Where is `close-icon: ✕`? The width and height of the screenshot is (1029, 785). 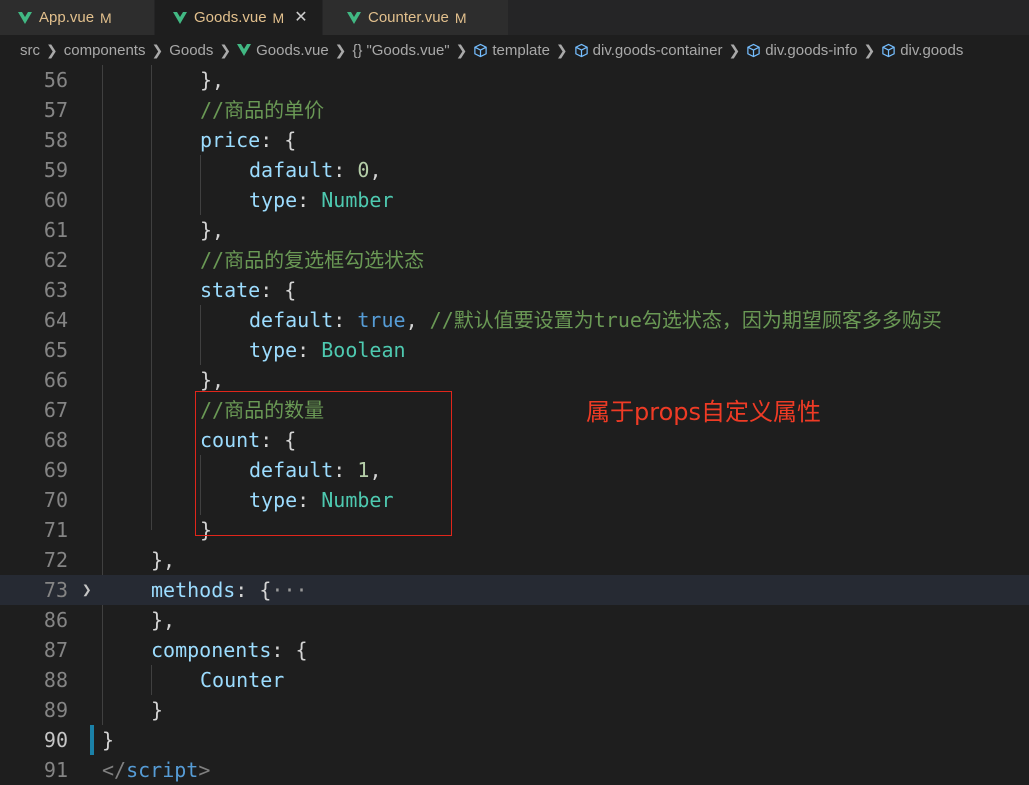 close-icon: ✕ is located at coordinates (300, 17).